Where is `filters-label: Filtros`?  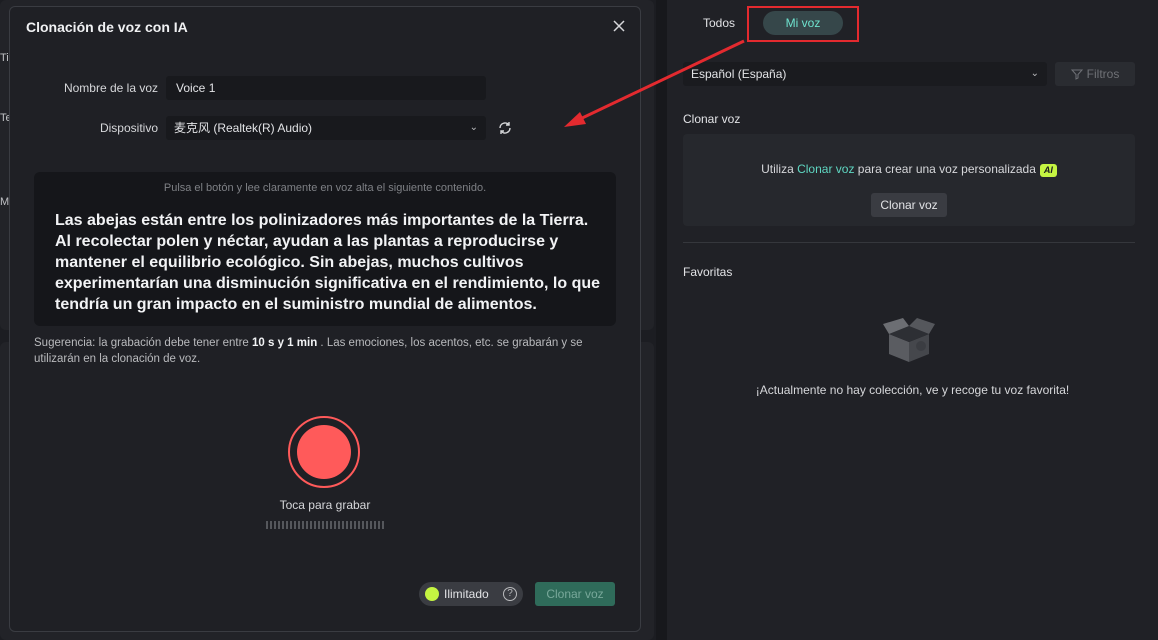 filters-label: Filtros is located at coordinates (1103, 74).